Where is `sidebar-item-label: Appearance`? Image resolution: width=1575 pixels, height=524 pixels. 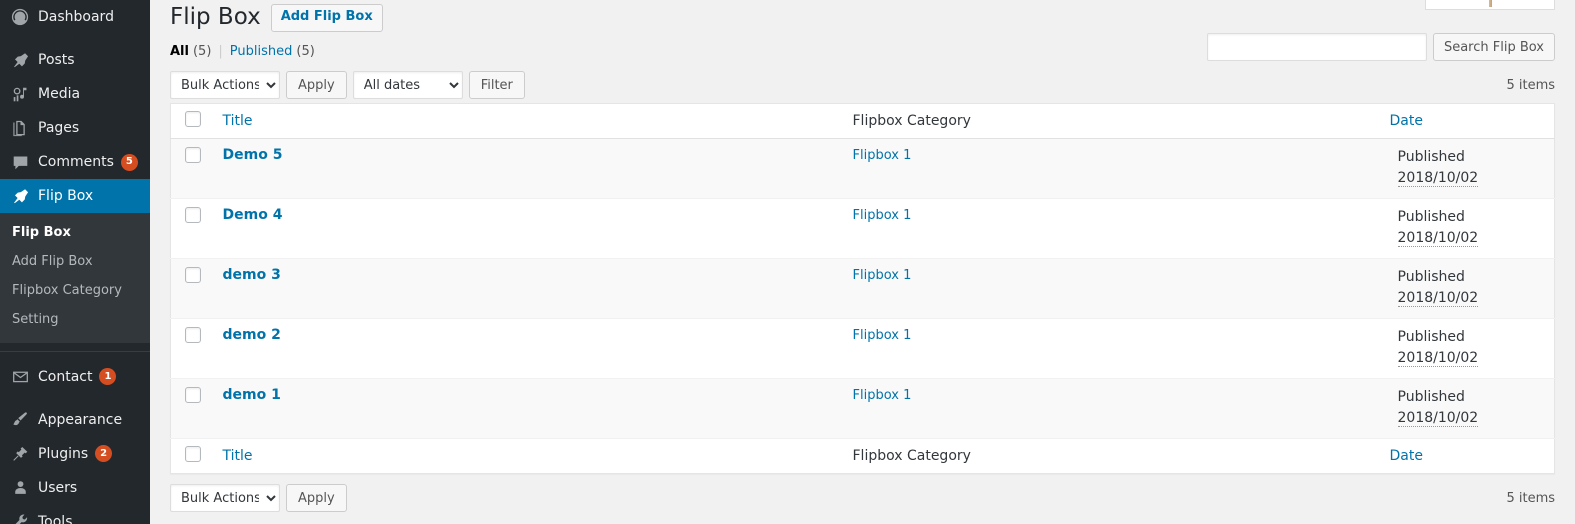
sidebar-item-label: Appearance is located at coordinates (80, 419).